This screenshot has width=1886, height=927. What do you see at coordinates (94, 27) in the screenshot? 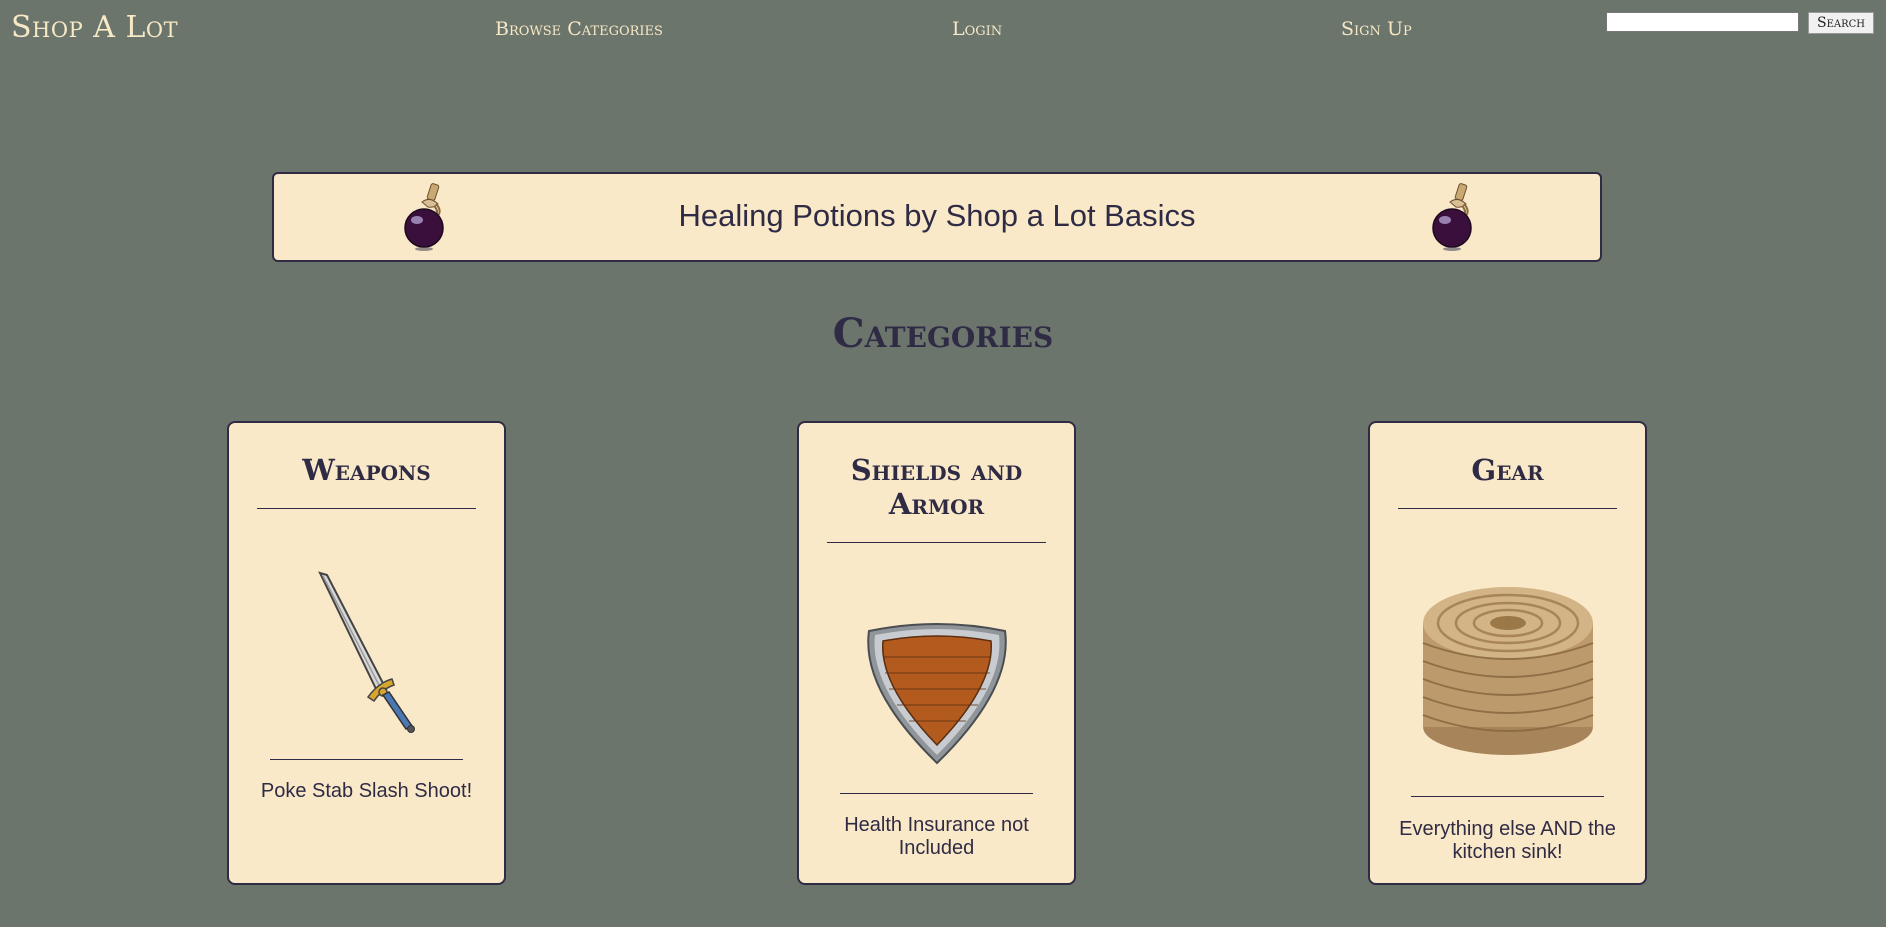
I see `brand-logo-link: Shop A Lot` at bounding box center [94, 27].